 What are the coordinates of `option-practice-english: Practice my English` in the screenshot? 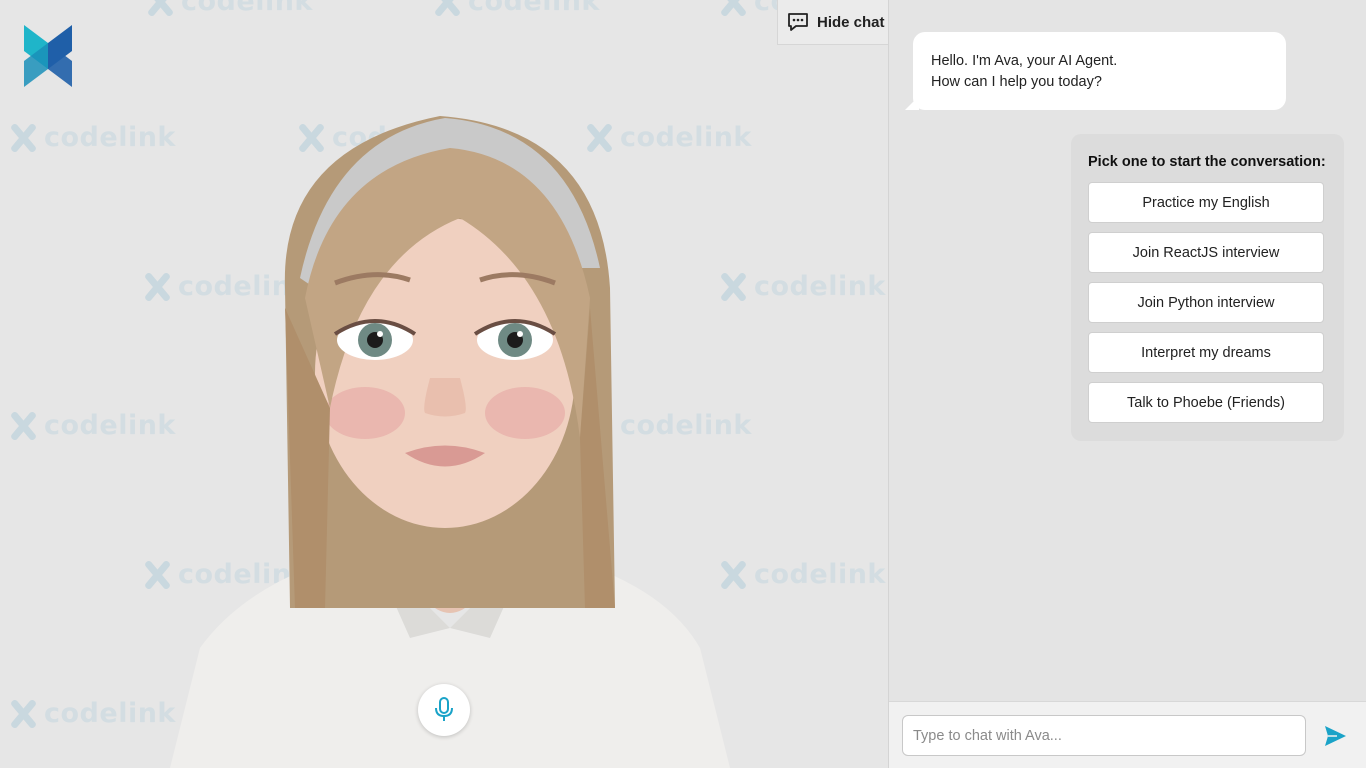 It's located at (1206, 202).